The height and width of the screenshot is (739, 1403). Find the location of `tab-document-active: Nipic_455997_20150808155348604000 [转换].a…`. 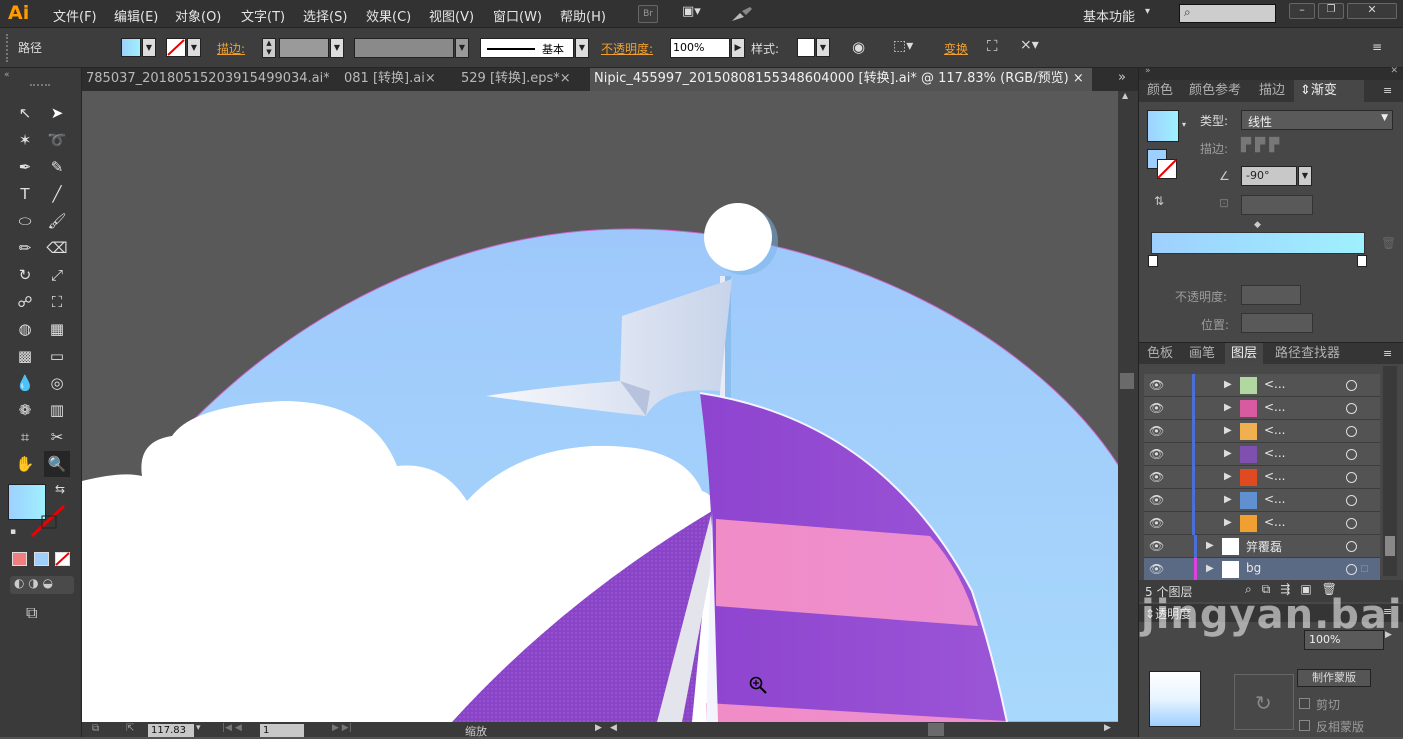

tab-document-active: Nipic_455997_20150808155348604000 [转换].a… is located at coordinates (841, 79).